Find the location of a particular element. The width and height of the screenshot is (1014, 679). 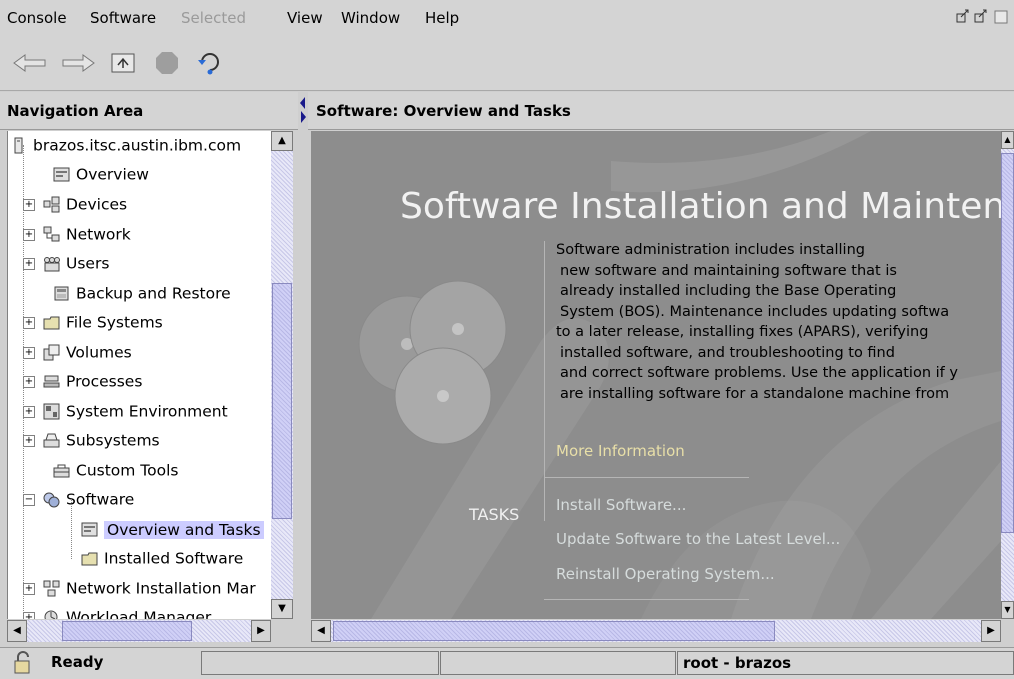

tree-item-file-systems: + File Systems is located at coordinates (93, 322).